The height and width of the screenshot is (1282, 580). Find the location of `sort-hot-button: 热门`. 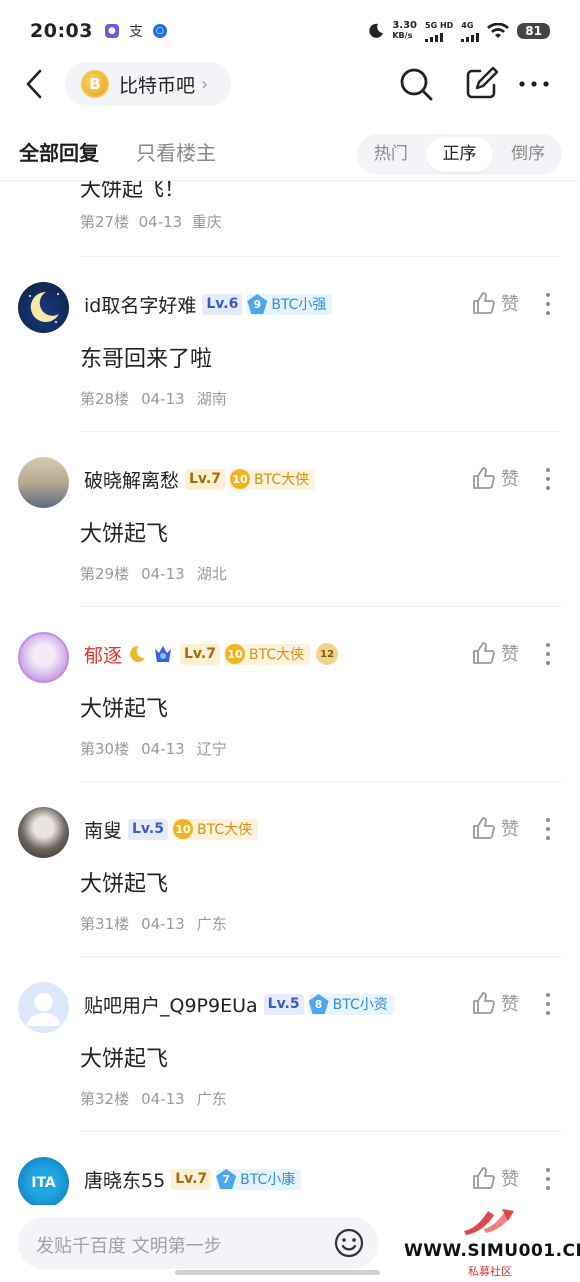

sort-hot-button: 热门 is located at coordinates (391, 154).